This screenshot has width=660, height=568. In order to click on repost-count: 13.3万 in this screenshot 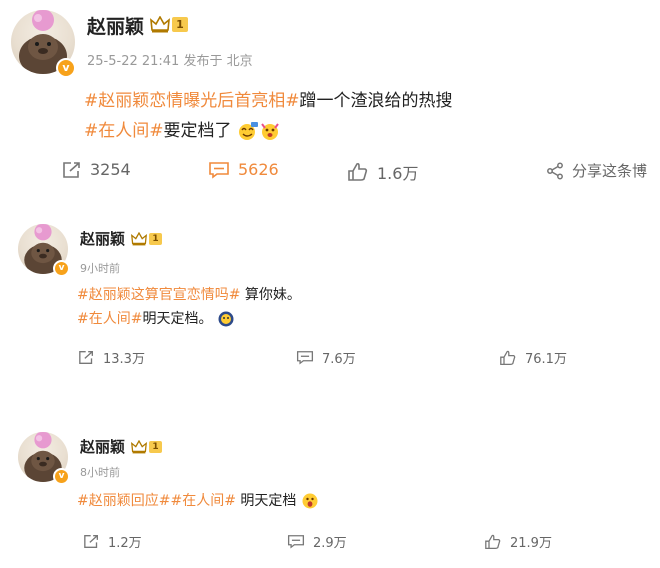, I will do `click(124, 359)`.